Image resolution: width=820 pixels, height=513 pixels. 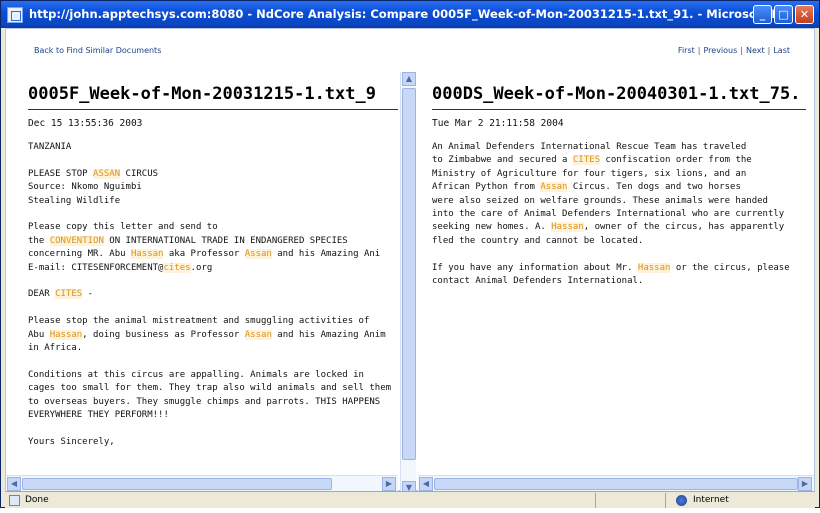 What do you see at coordinates (538, 281) in the screenshot?
I see `body-text: contact Animal Defenders International.` at bounding box center [538, 281].